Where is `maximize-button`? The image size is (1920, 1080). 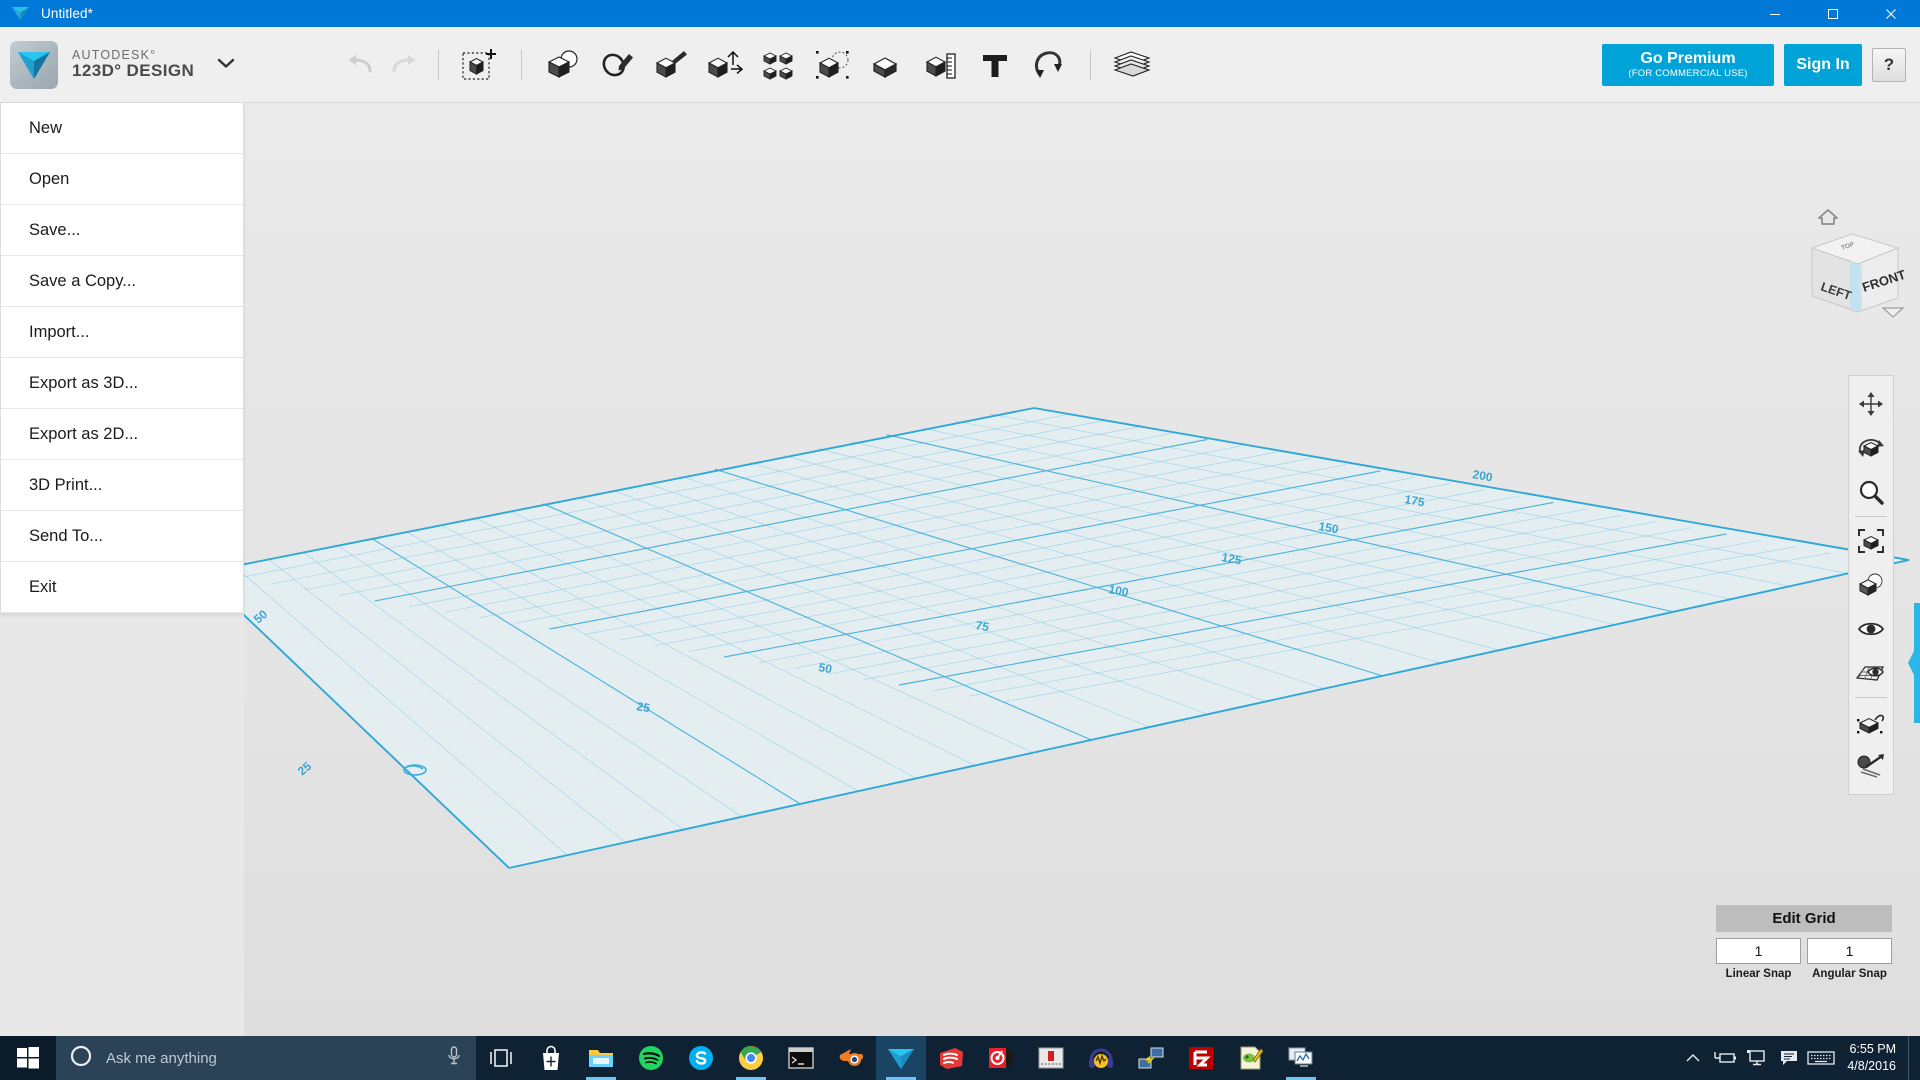 maximize-button is located at coordinates (1833, 13).